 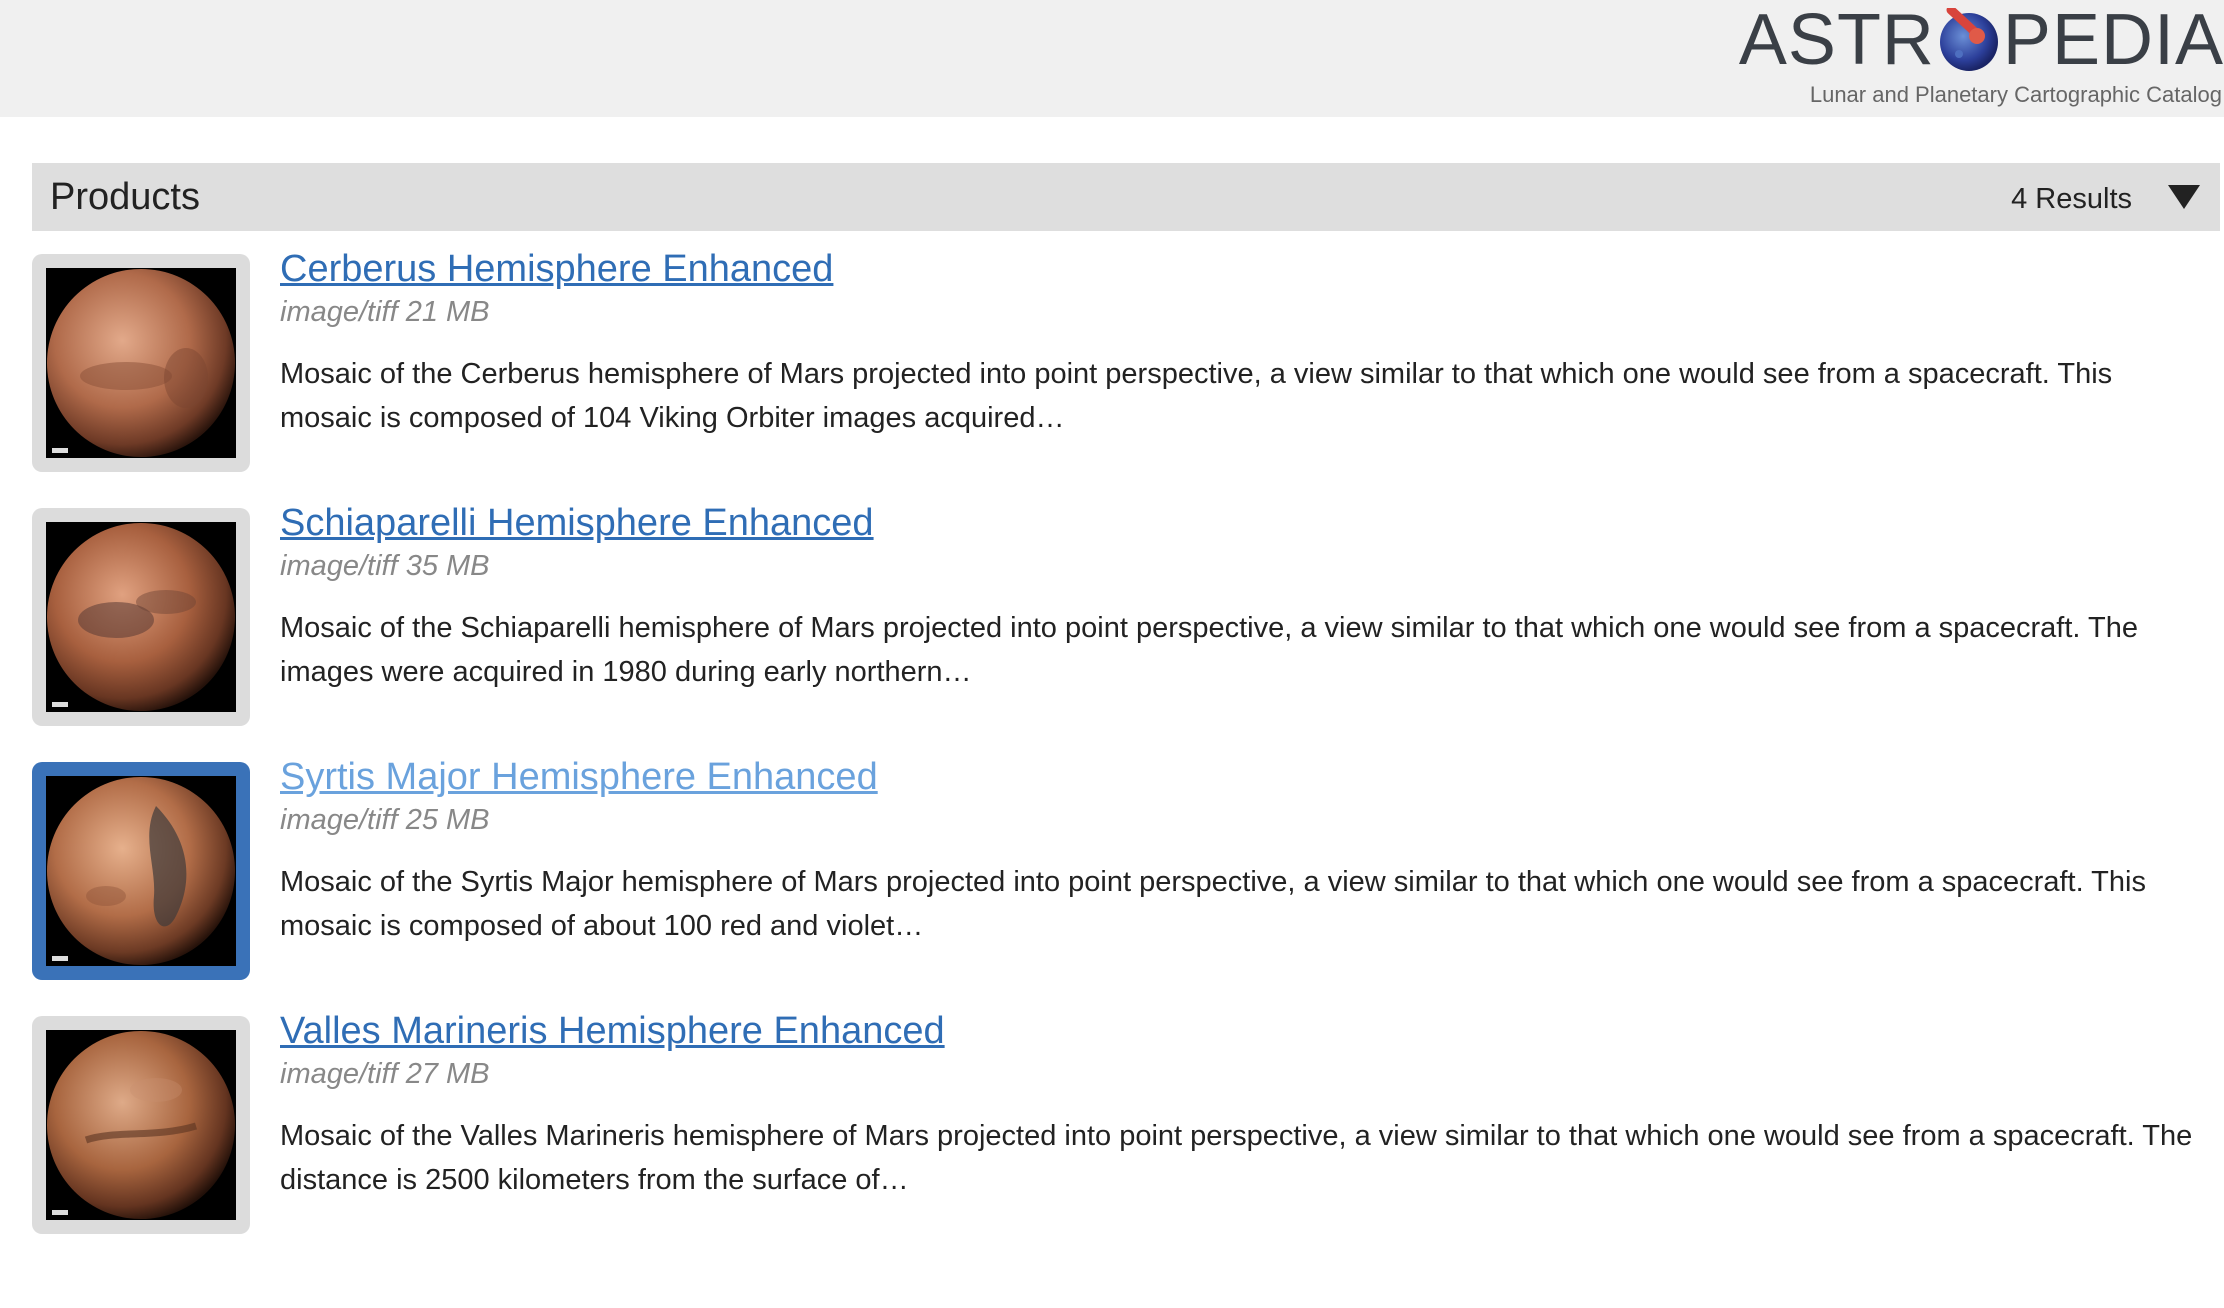 What do you see at coordinates (612, 1031) in the screenshot?
I see `product-title-link: Valles Marineris Hemisphere Enhanced` at bounding box center [612, 1031].